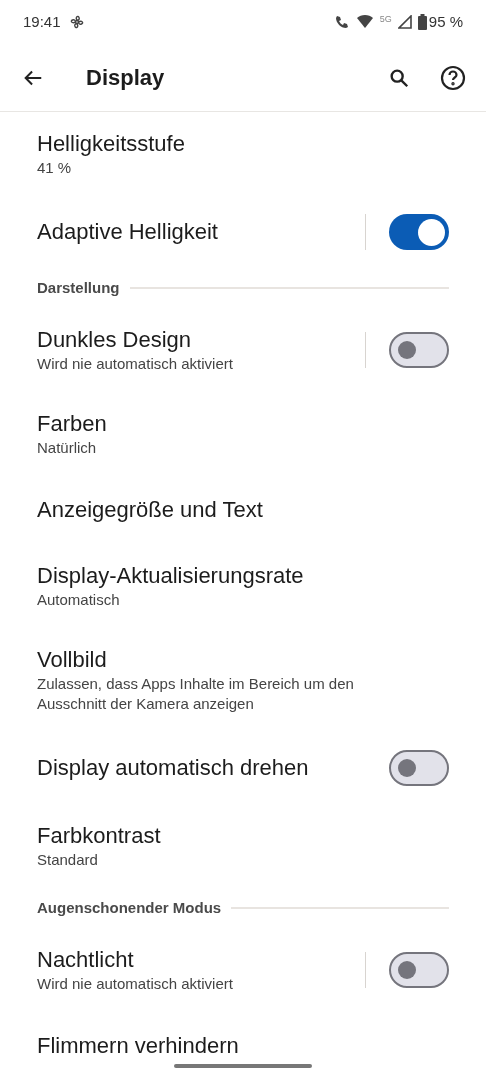  Describe the element at coordinates (128, 232) in the screenshot. I see `item-title: Adaptive Helligkeit` at that location.